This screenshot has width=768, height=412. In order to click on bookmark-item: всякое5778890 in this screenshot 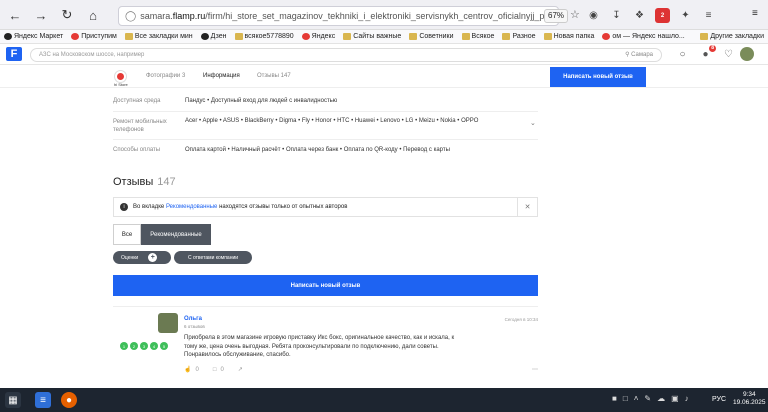, I will do `click(264, 36)`.